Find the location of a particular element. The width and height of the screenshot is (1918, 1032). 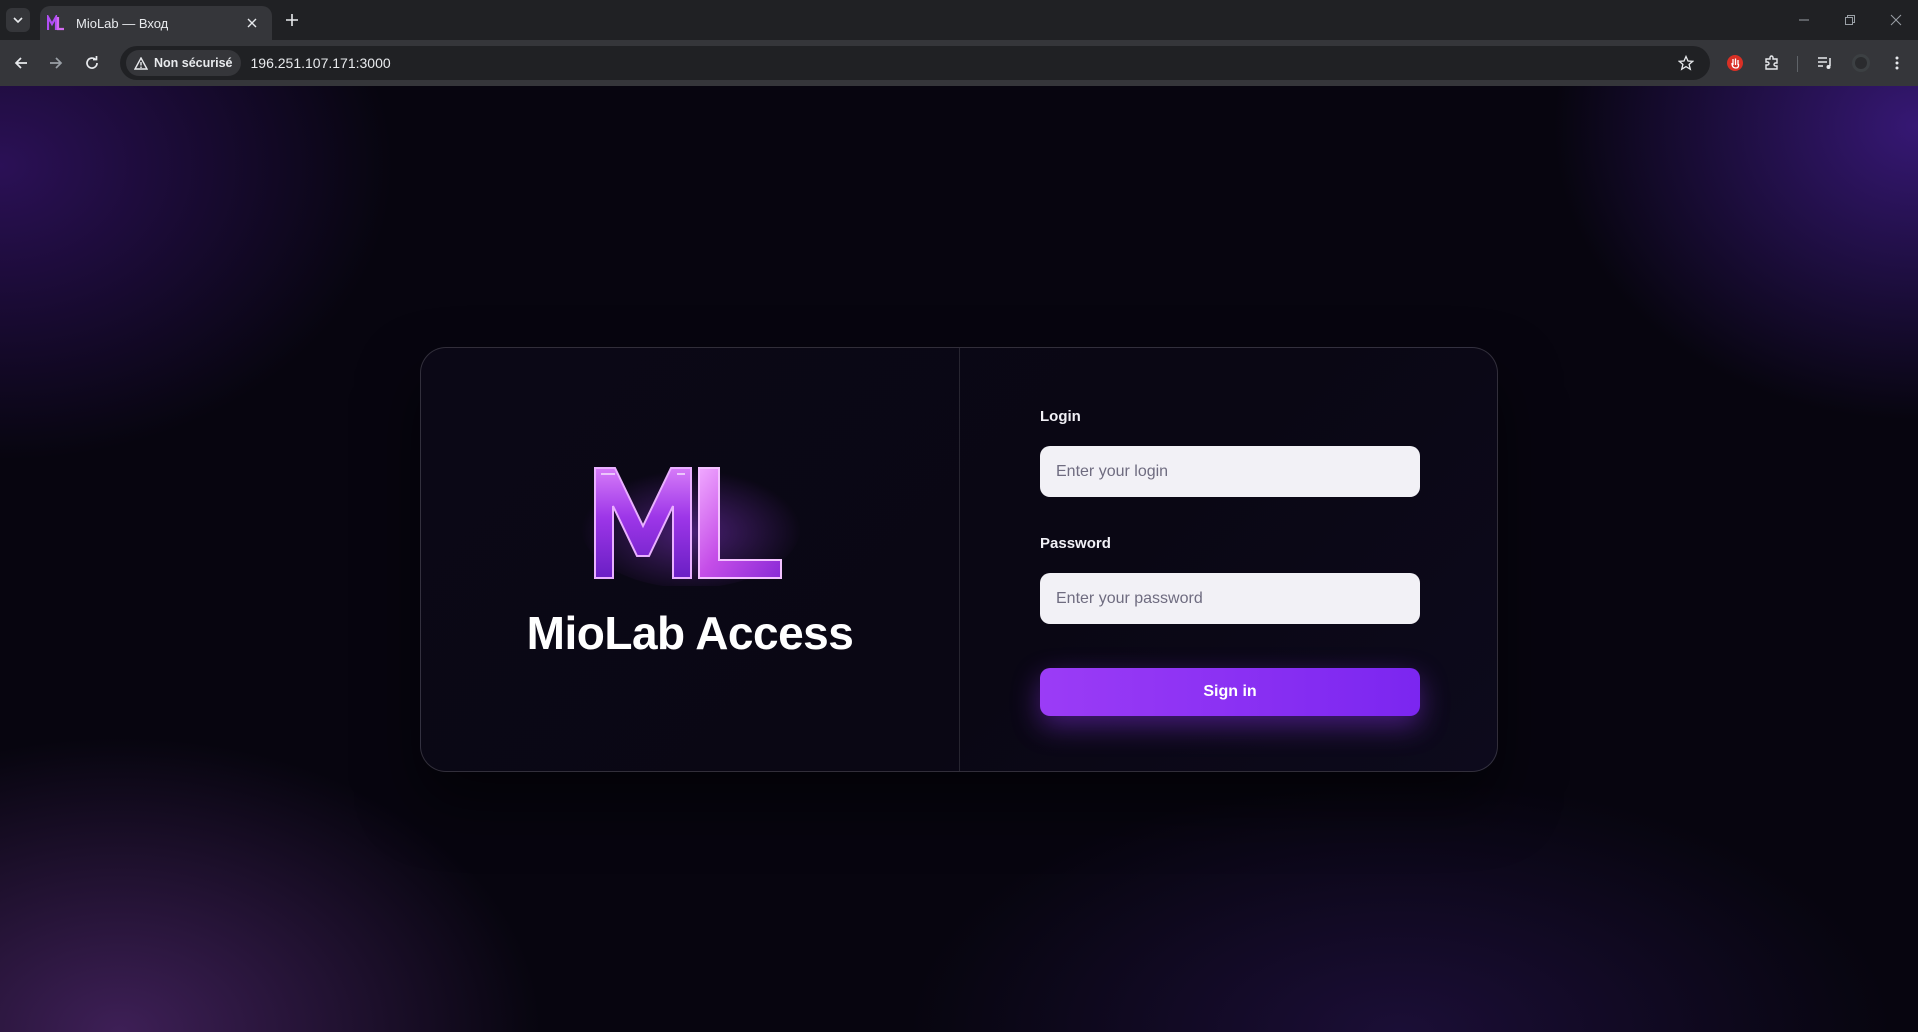

login-input is located at coordinates (1230, 471).